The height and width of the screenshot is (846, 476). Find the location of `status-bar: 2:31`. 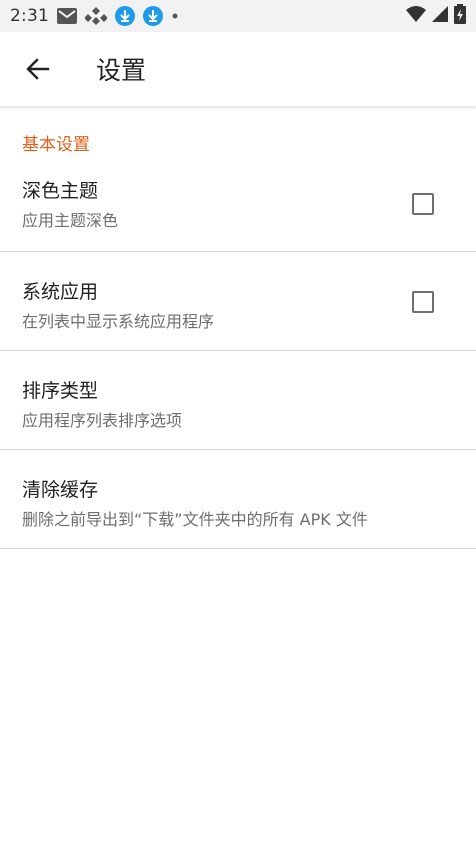

status-bar: 2:31 is located at coordinates (238, 16).